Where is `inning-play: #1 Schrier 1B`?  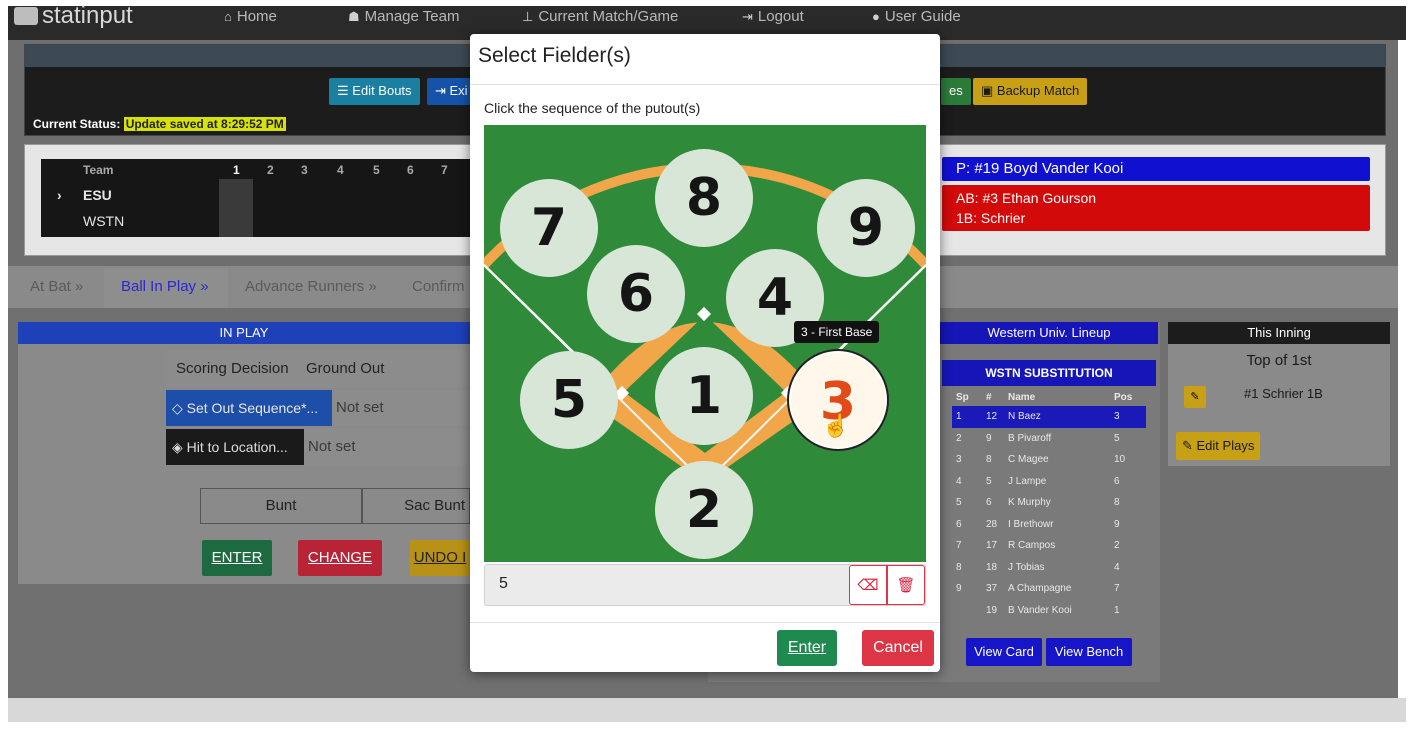 inning-play: #1 Schrier 1B is located at coordinates (1283, 393).